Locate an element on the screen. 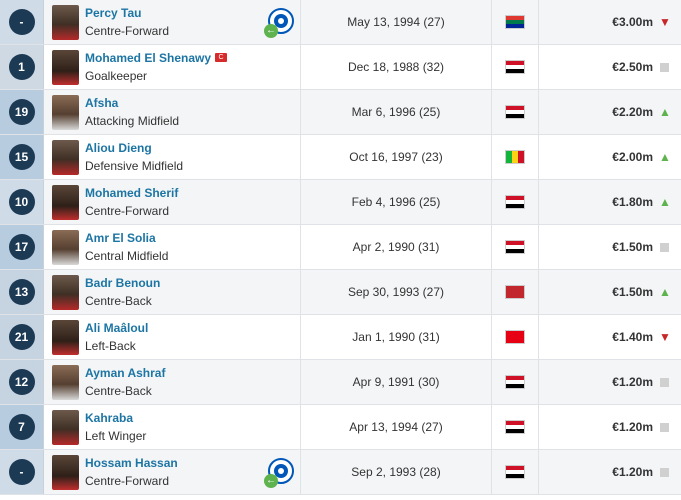  mali-flag-icon is located at coordinates (515, 157).